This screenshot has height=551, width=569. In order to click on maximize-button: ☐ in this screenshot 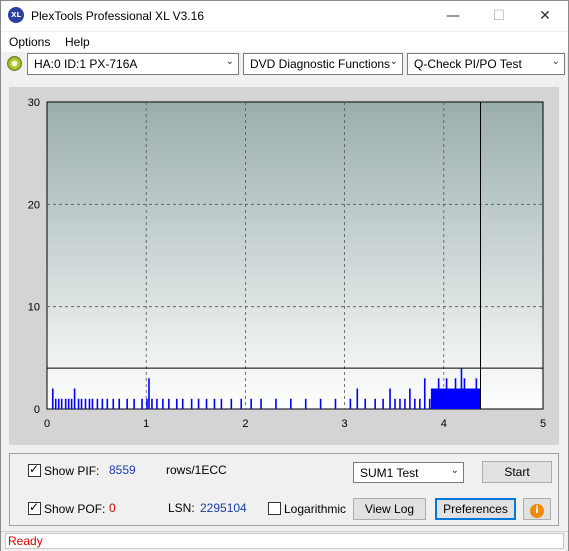, I will do `click(499, 16)`.